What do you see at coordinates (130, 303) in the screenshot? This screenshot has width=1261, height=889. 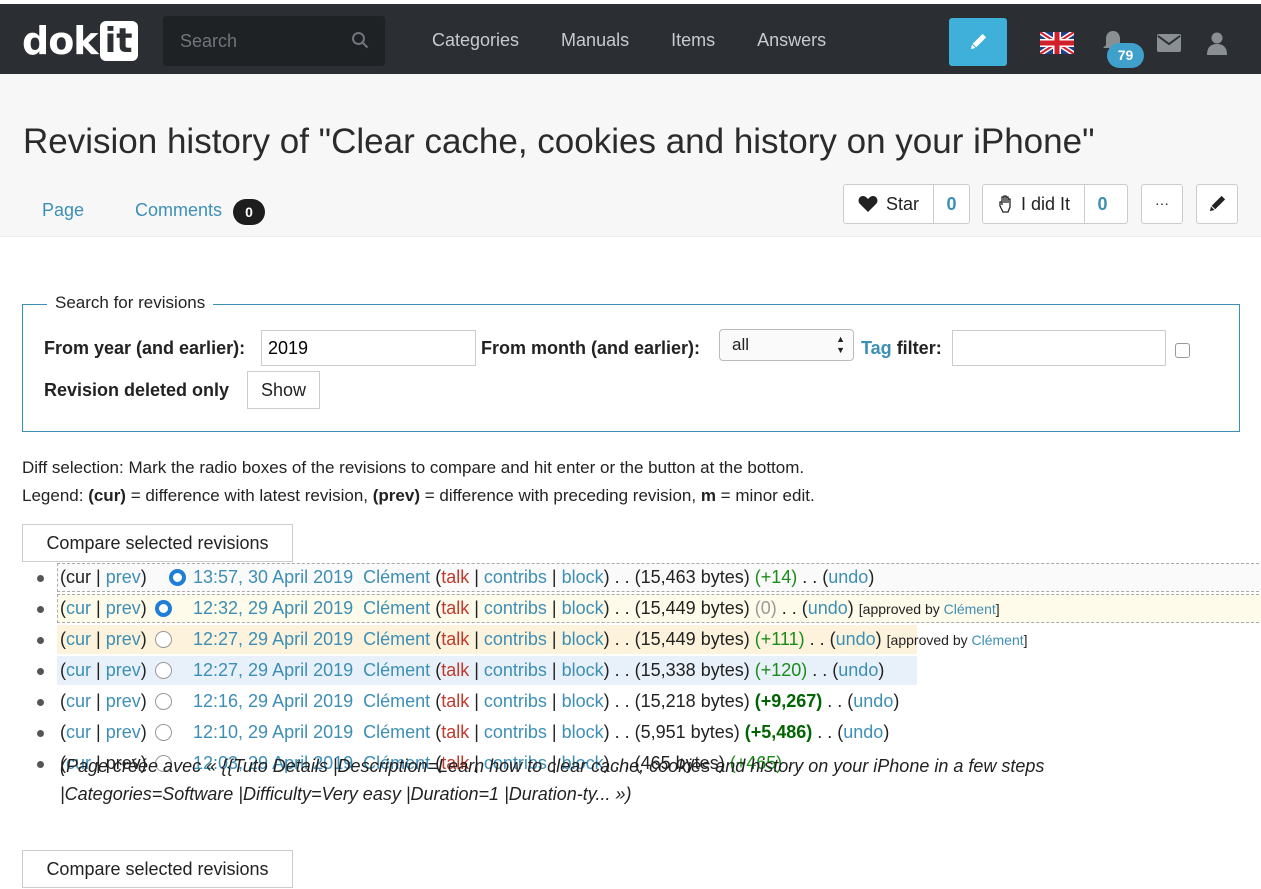 I see `fieldset-legend: Search for revisions` at bounding box center [130, 303].